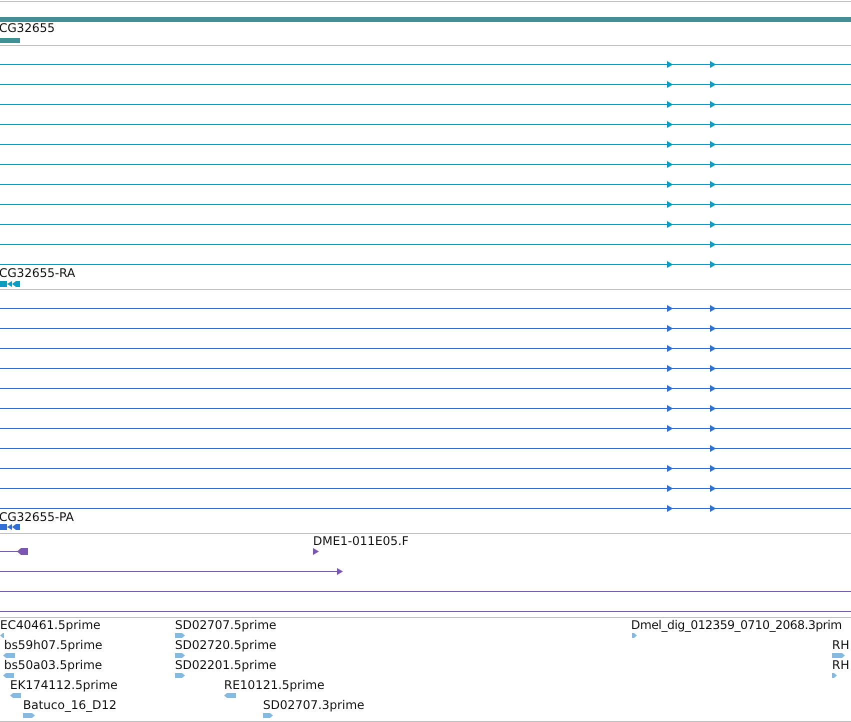 The height and width of the screenshot is (722, 851). What do you see at coordinates (361, 541) in the screenshot?
I see `alignment-label: DME1-011E05.F` at bounding box center [361, 541].